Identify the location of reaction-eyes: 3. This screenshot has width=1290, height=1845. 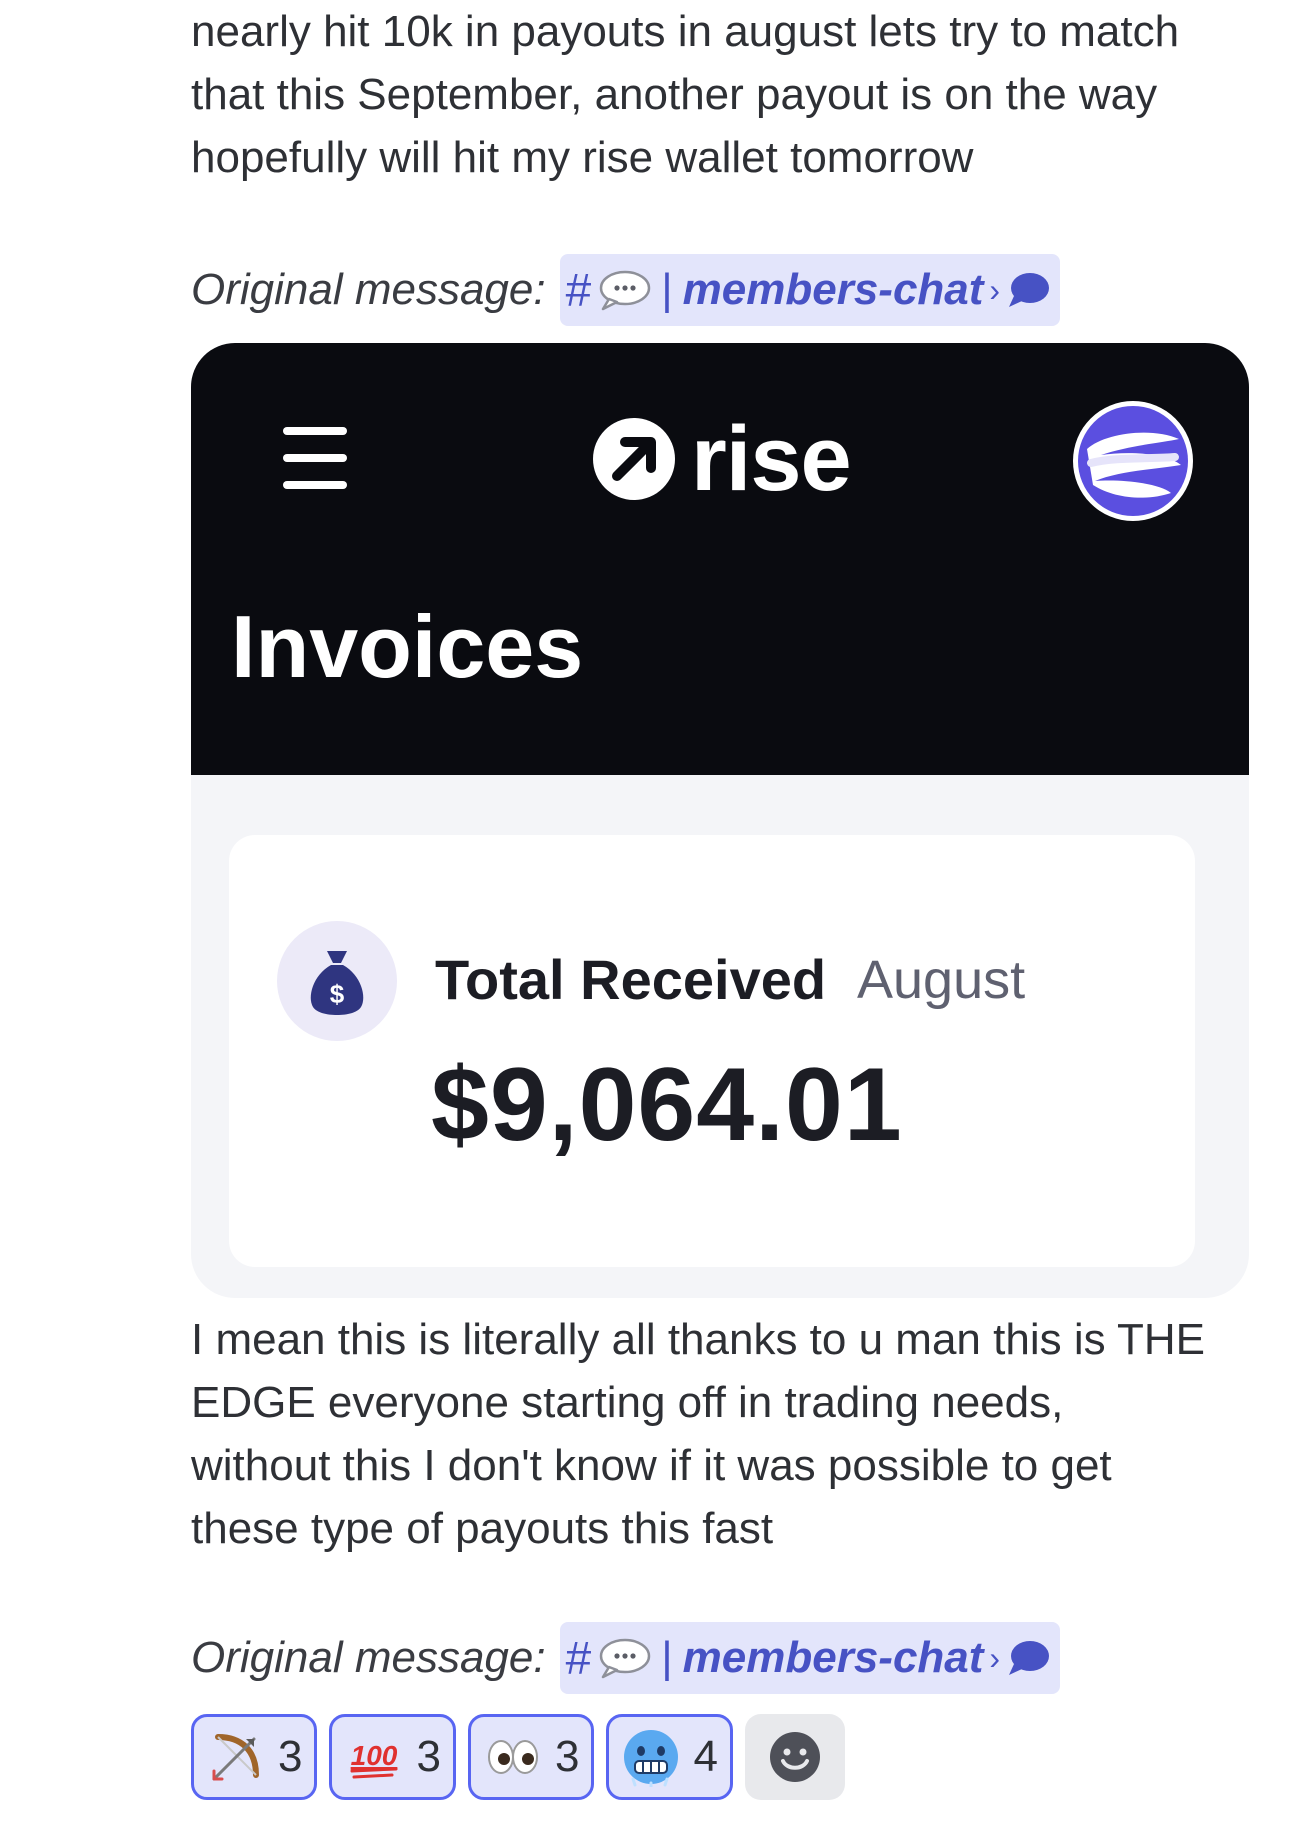
(531, 1757).